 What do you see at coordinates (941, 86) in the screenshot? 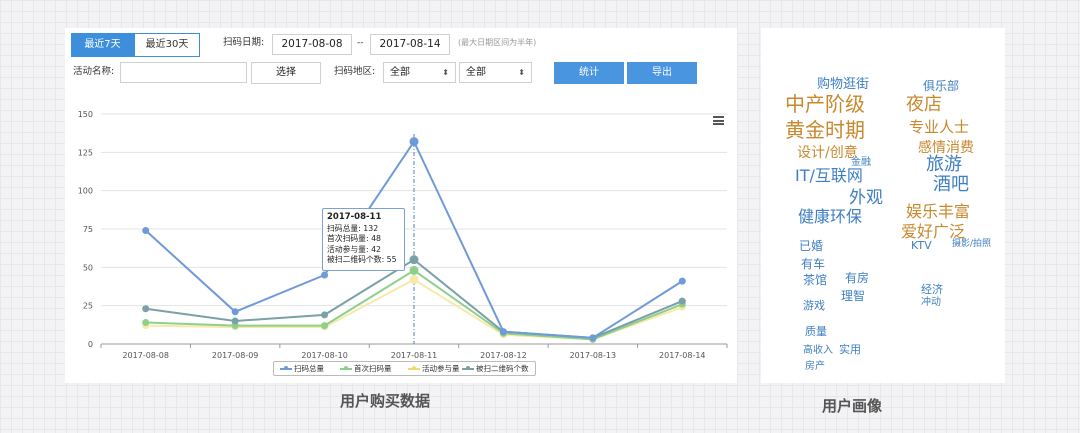
I see `word-cloud-word: 俱乐部` at bounding box center [941, 86].